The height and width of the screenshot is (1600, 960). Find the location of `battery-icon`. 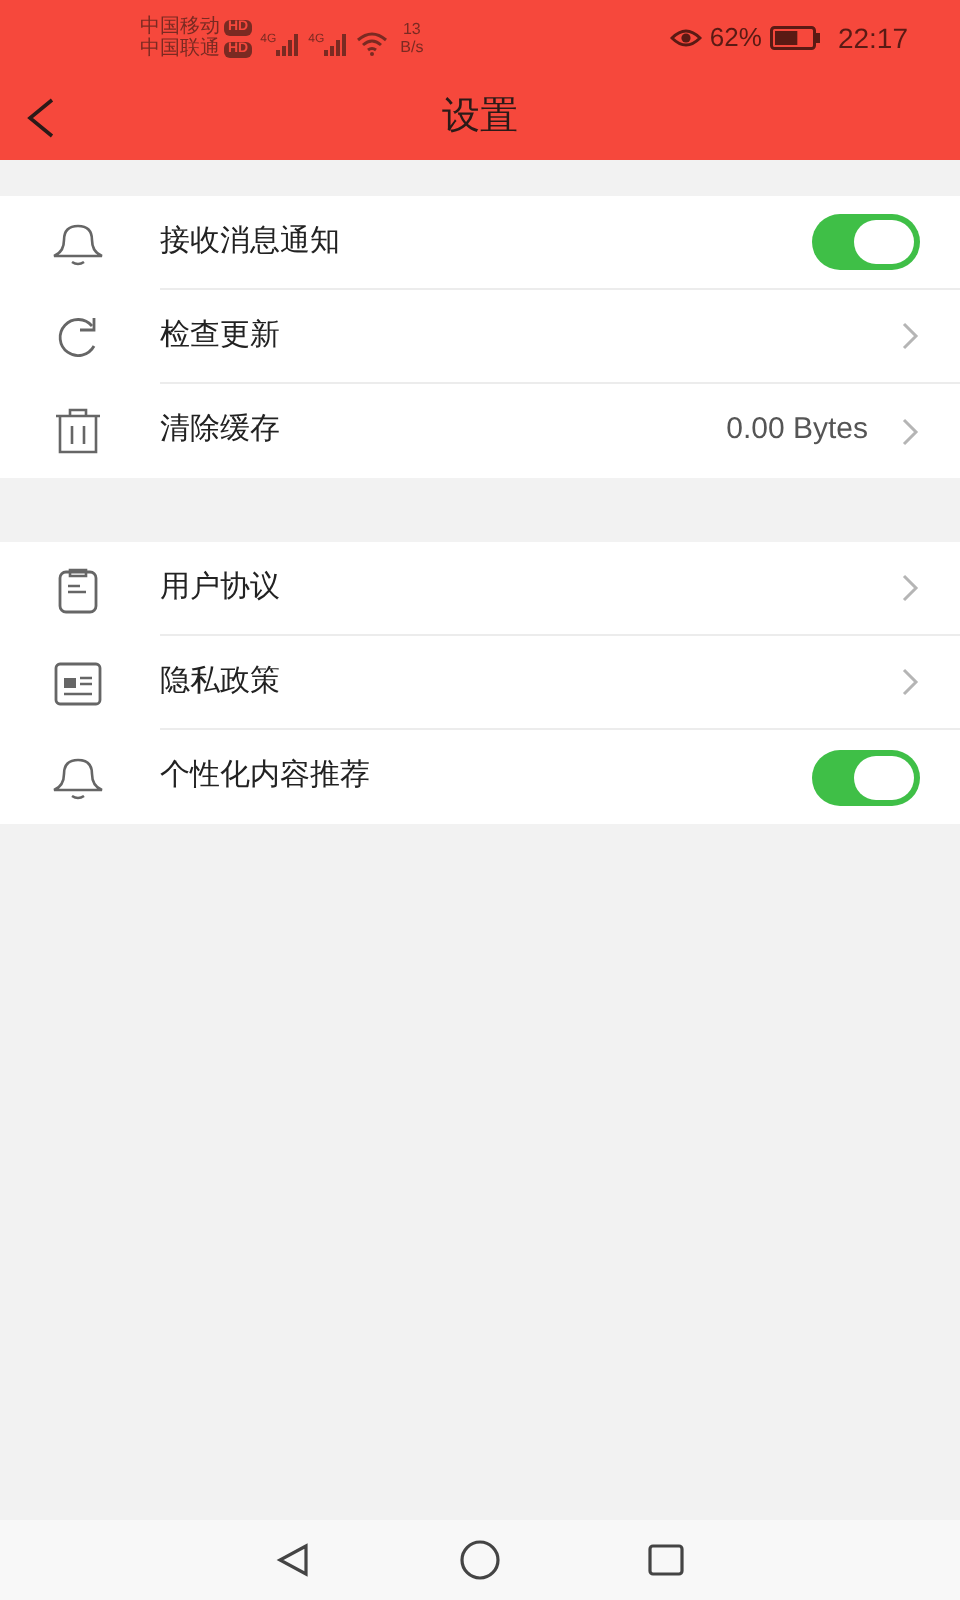

battery-icon is located at coordinates (795, 38).